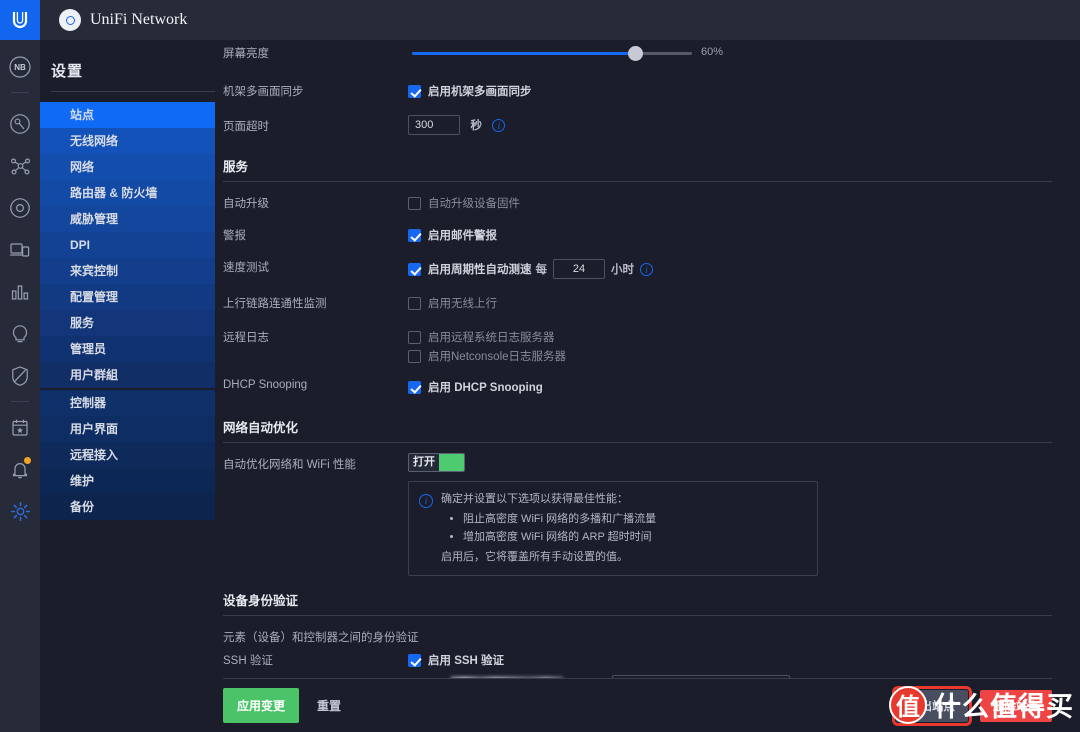  What do you see at coordinates (127, 271) in the screenshot?
I see `sidebar-item-guest-control: 来宾控制` at bounding box center [127, 271].